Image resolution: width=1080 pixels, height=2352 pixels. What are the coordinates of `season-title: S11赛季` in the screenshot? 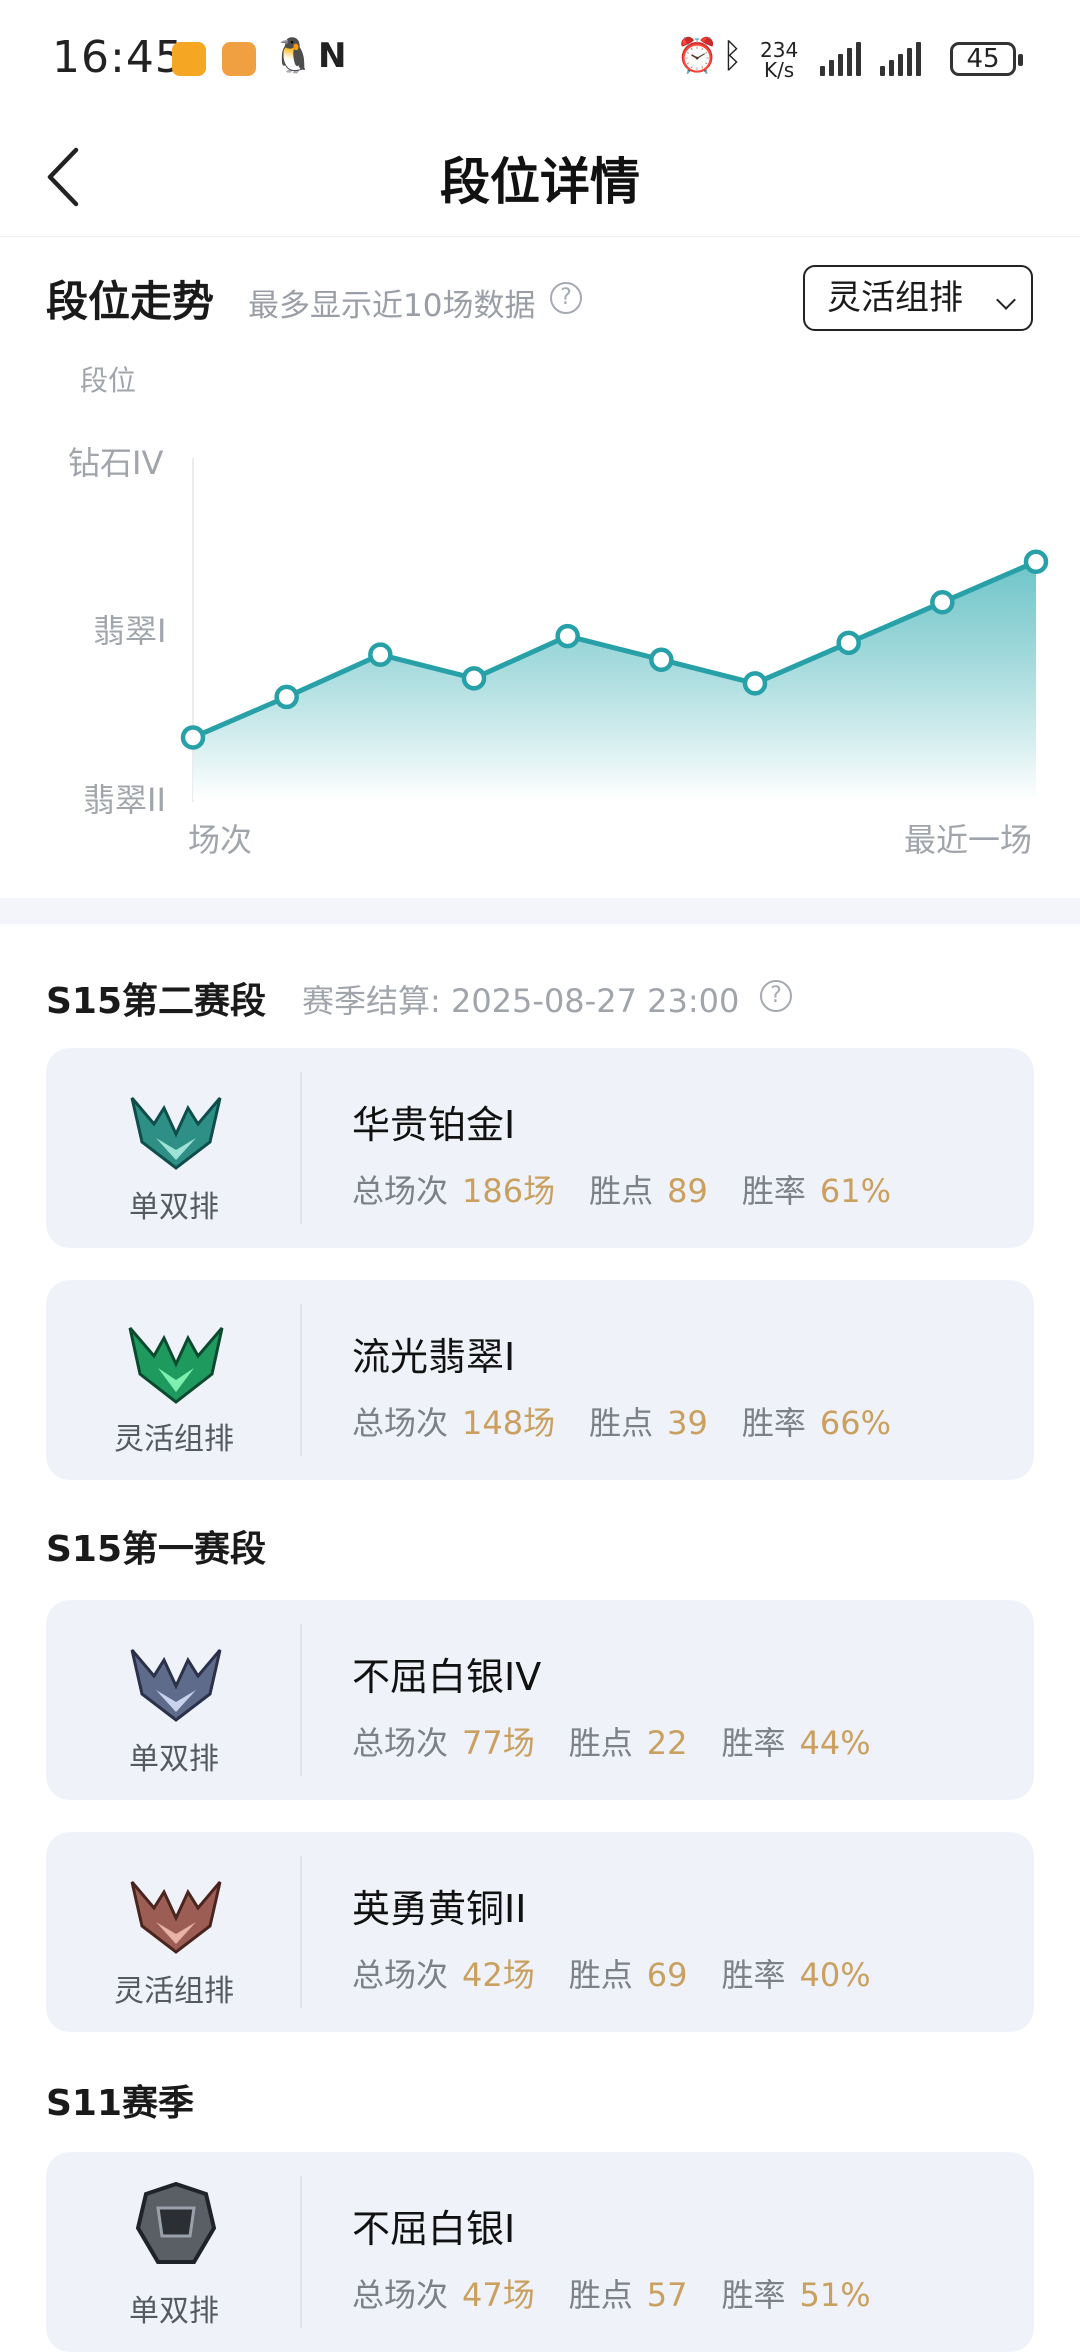 It's located at (120, 2103).